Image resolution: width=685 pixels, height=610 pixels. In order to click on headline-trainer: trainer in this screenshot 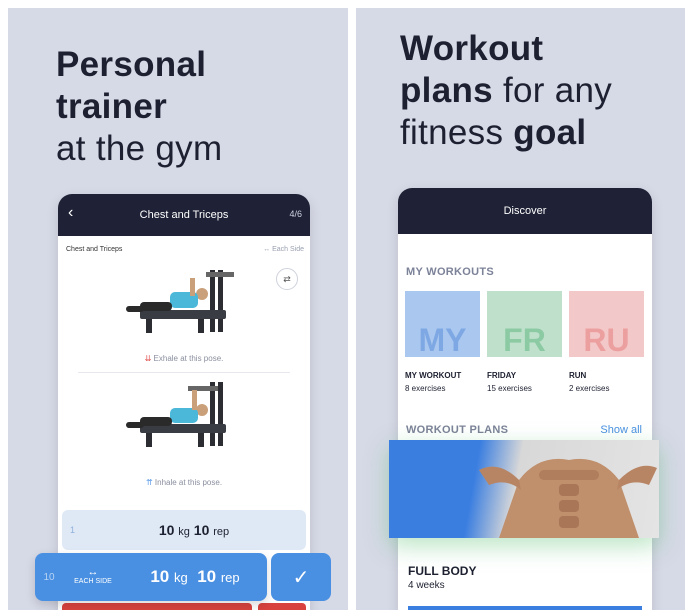, I will do `click(112, 106)`.